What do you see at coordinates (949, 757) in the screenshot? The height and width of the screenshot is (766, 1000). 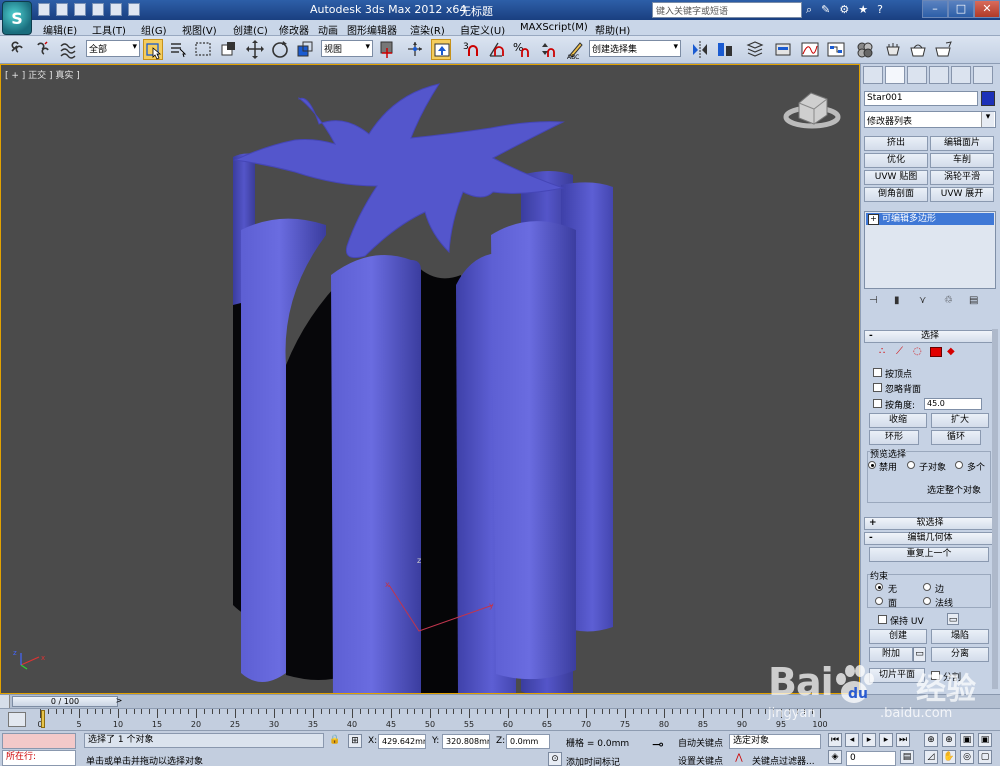 I see `pan-view-icon: ✋` at bounding box center [949, 757].